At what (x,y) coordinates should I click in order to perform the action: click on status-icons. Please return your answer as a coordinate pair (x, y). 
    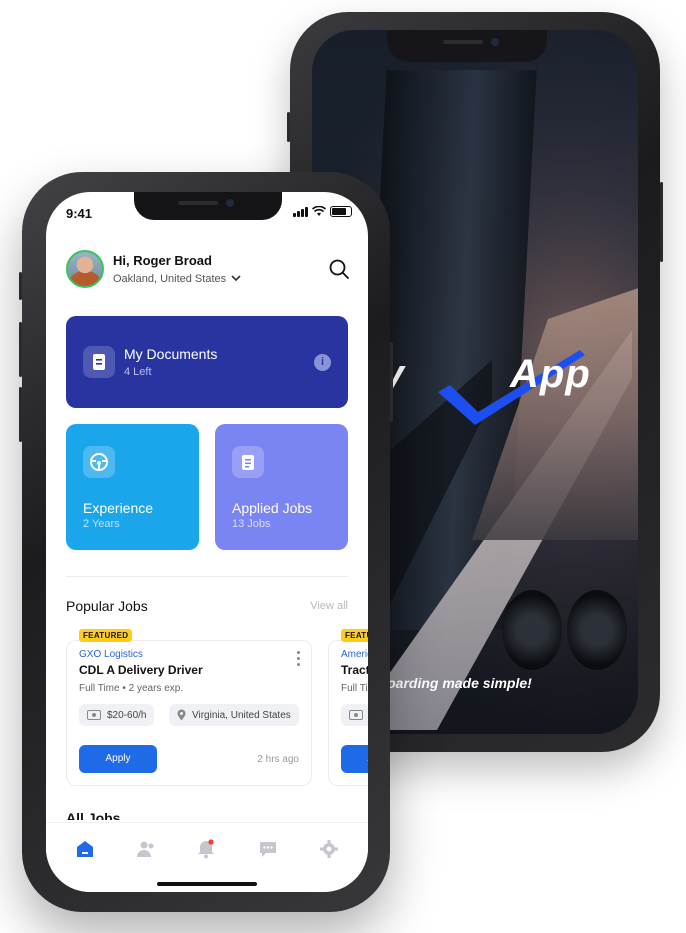
    Looking at the image, I should click on (322, 211).